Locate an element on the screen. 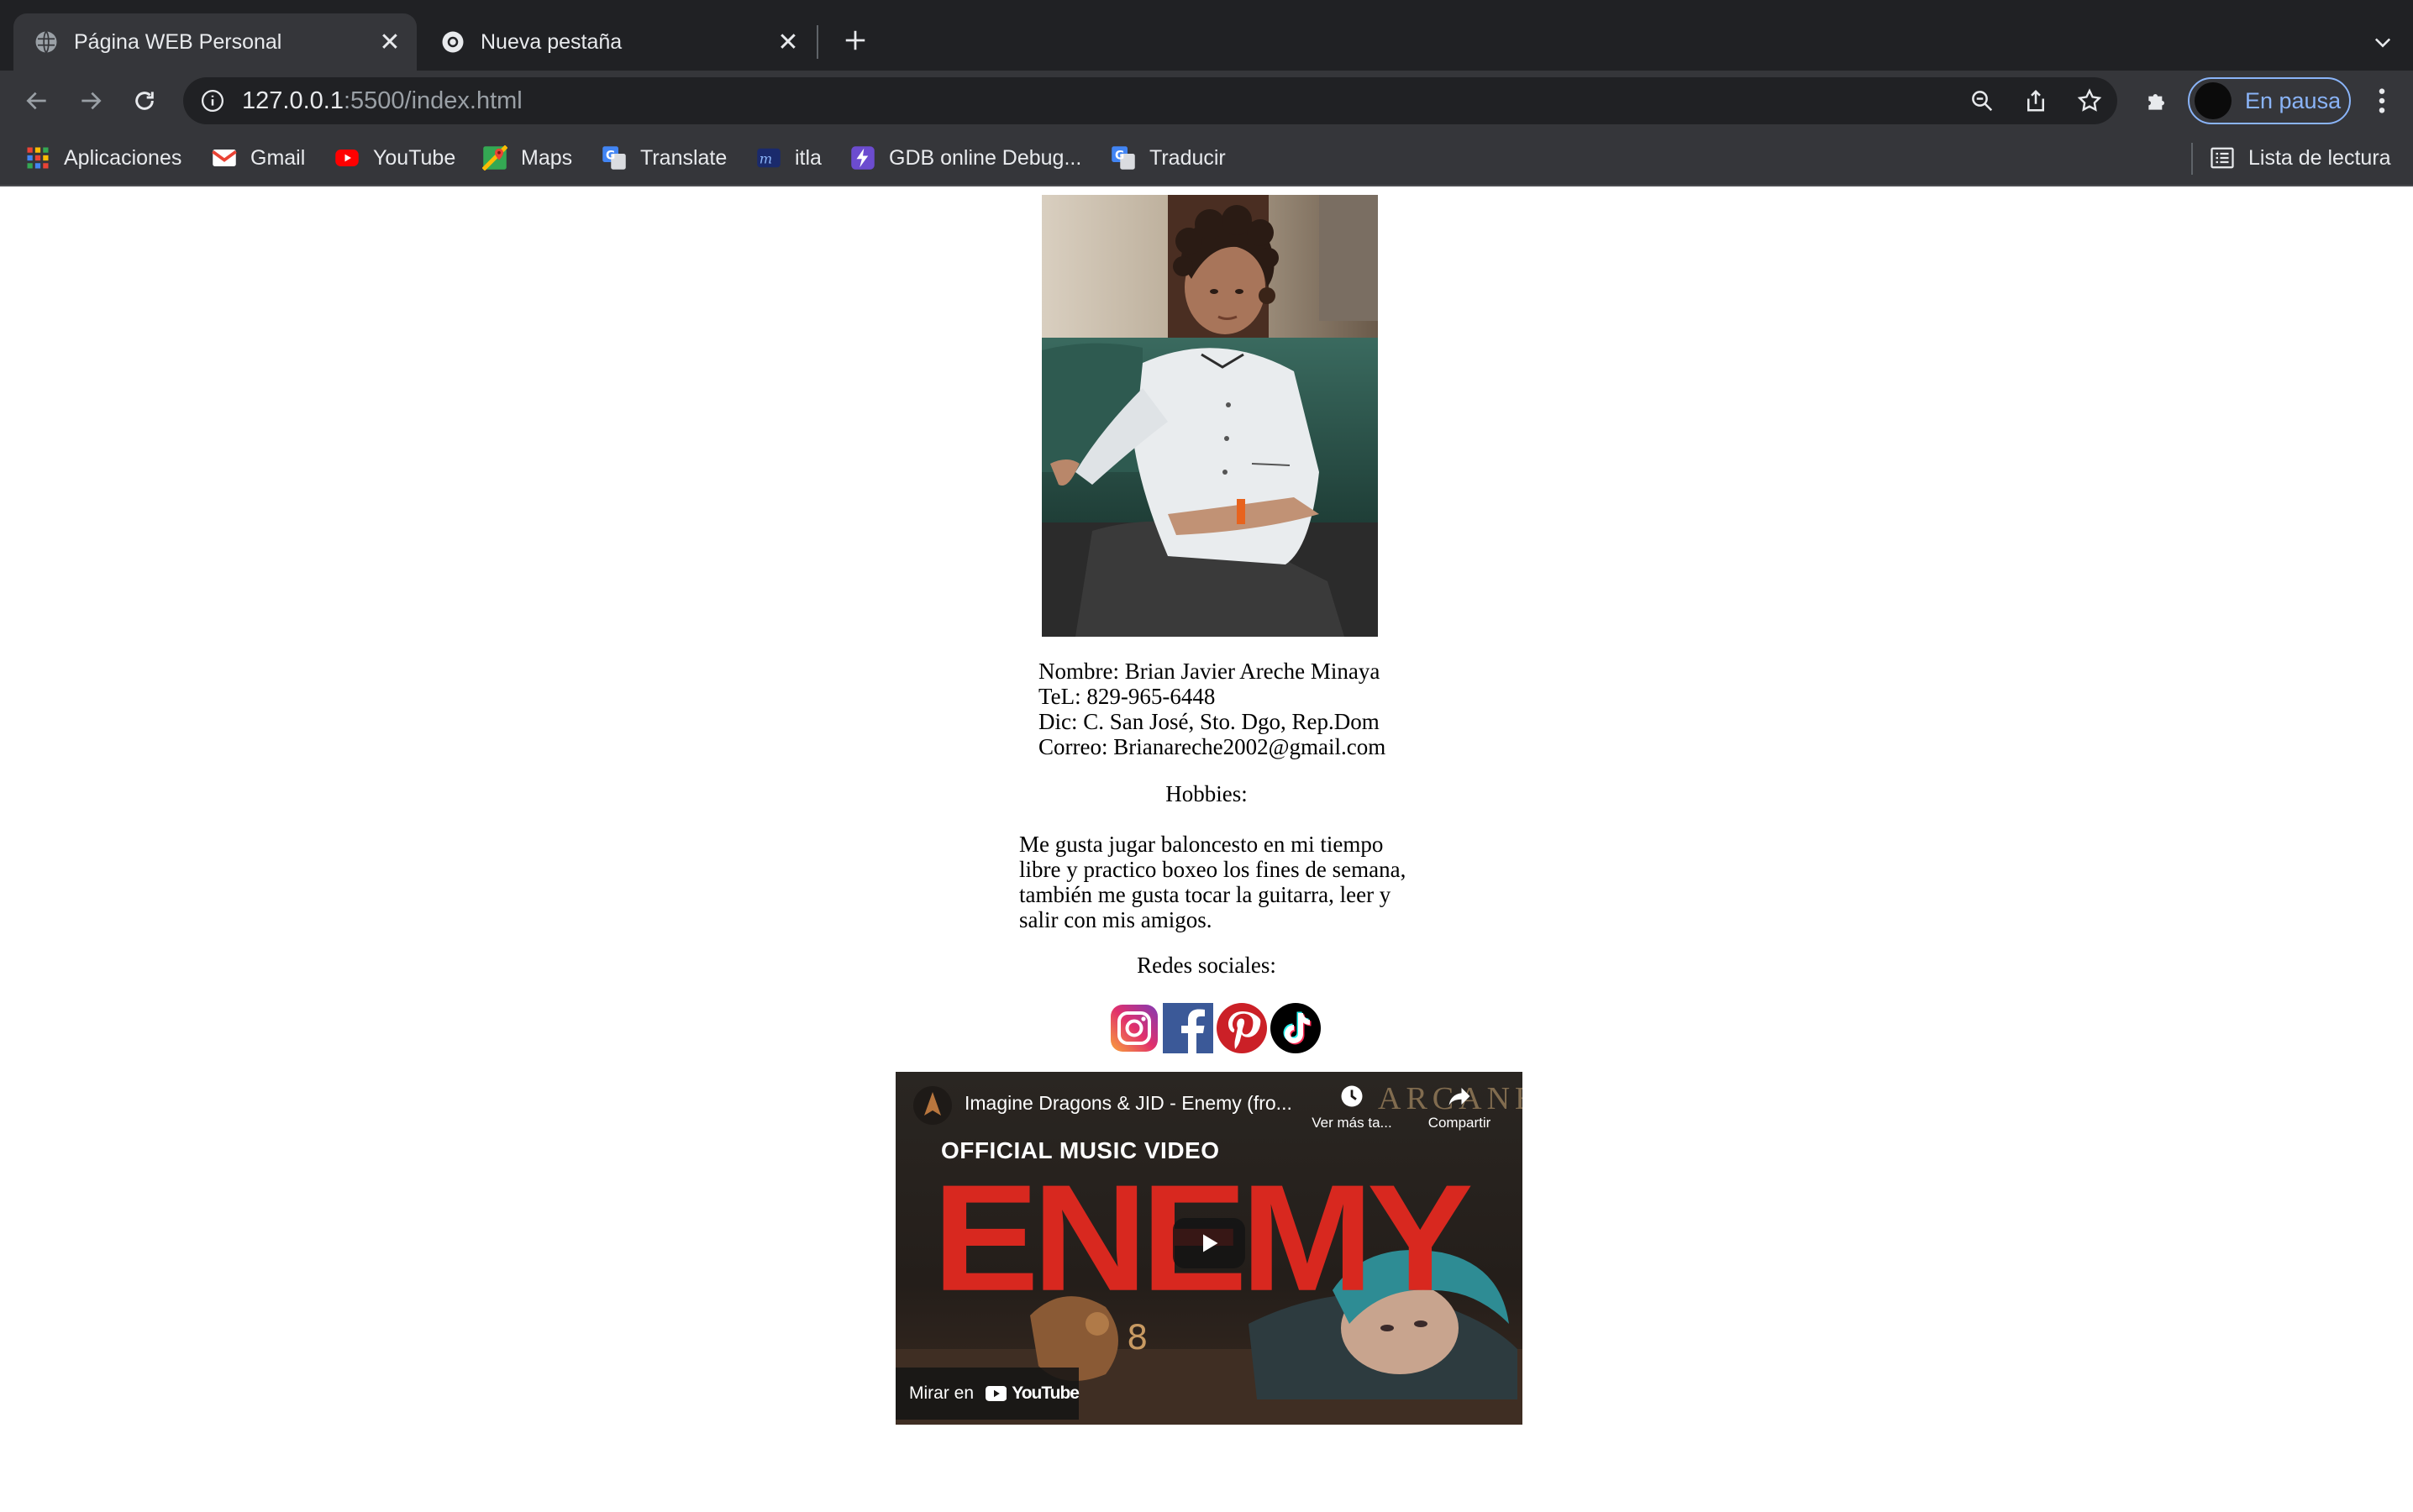 This screenshot has width=2413, height=1512. more-vert-icon is located at coordinates (2382, 100).